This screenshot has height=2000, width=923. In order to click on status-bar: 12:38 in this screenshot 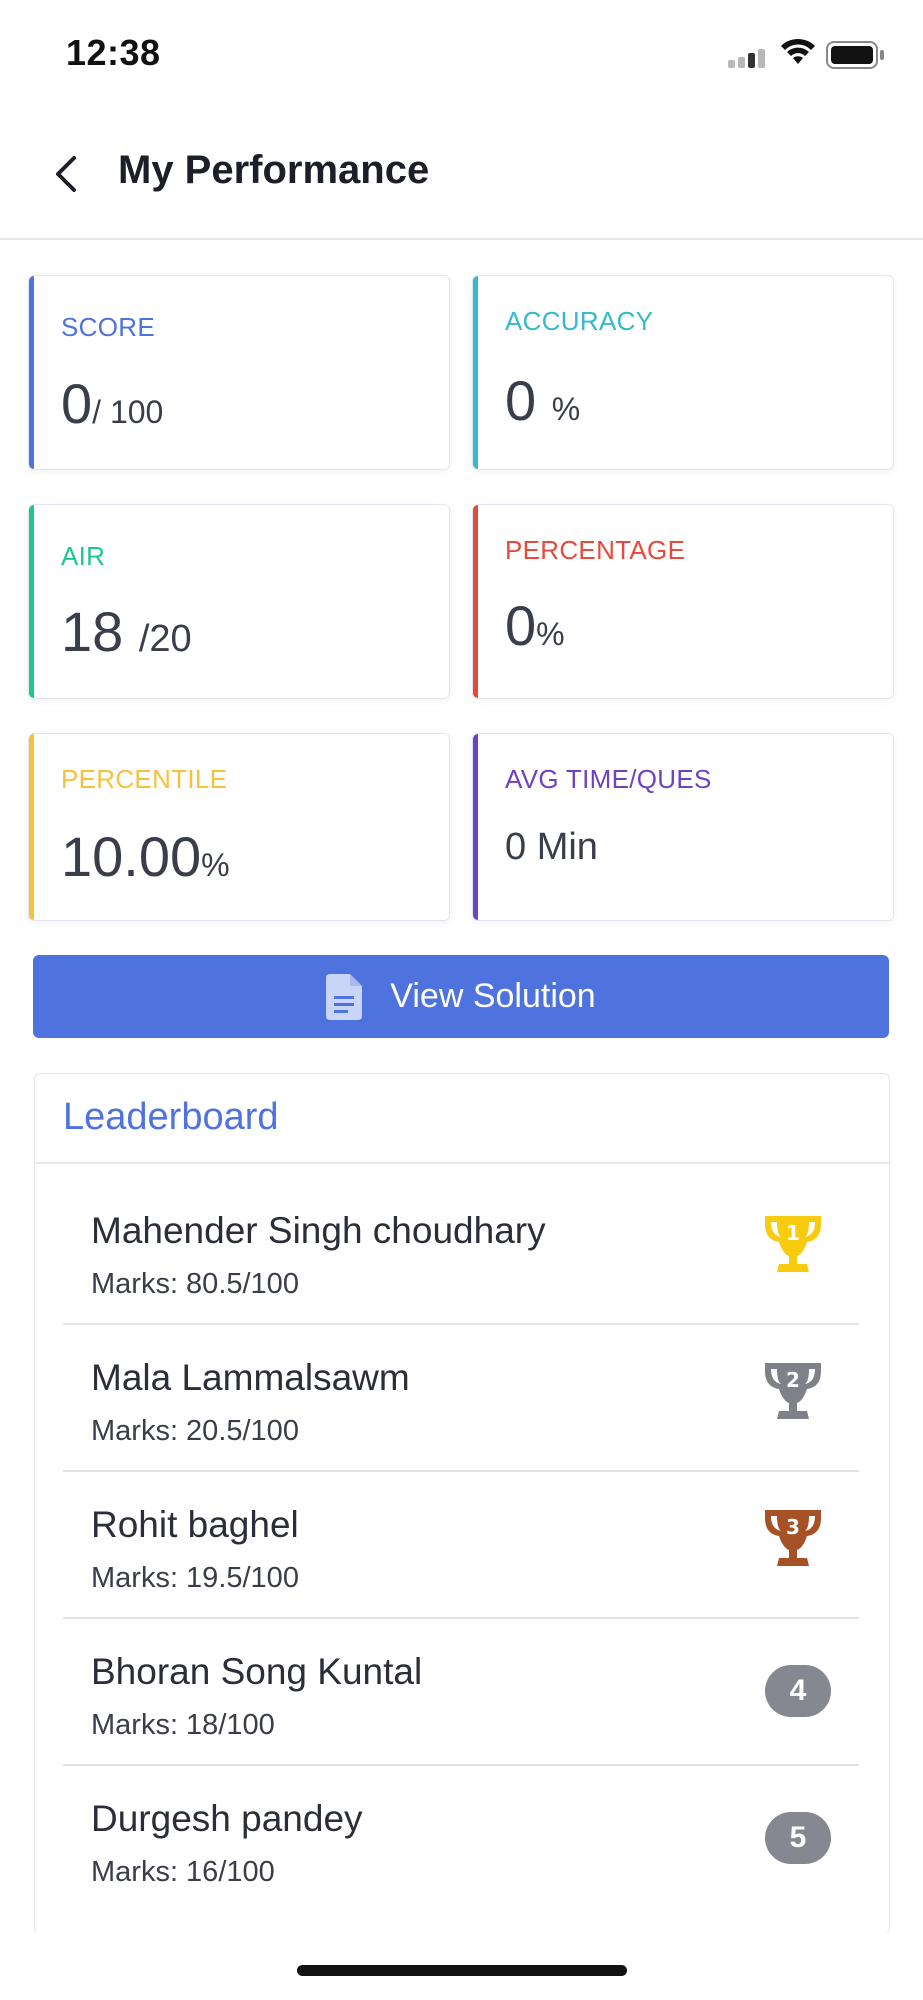, I will do `click(461, 55)`.